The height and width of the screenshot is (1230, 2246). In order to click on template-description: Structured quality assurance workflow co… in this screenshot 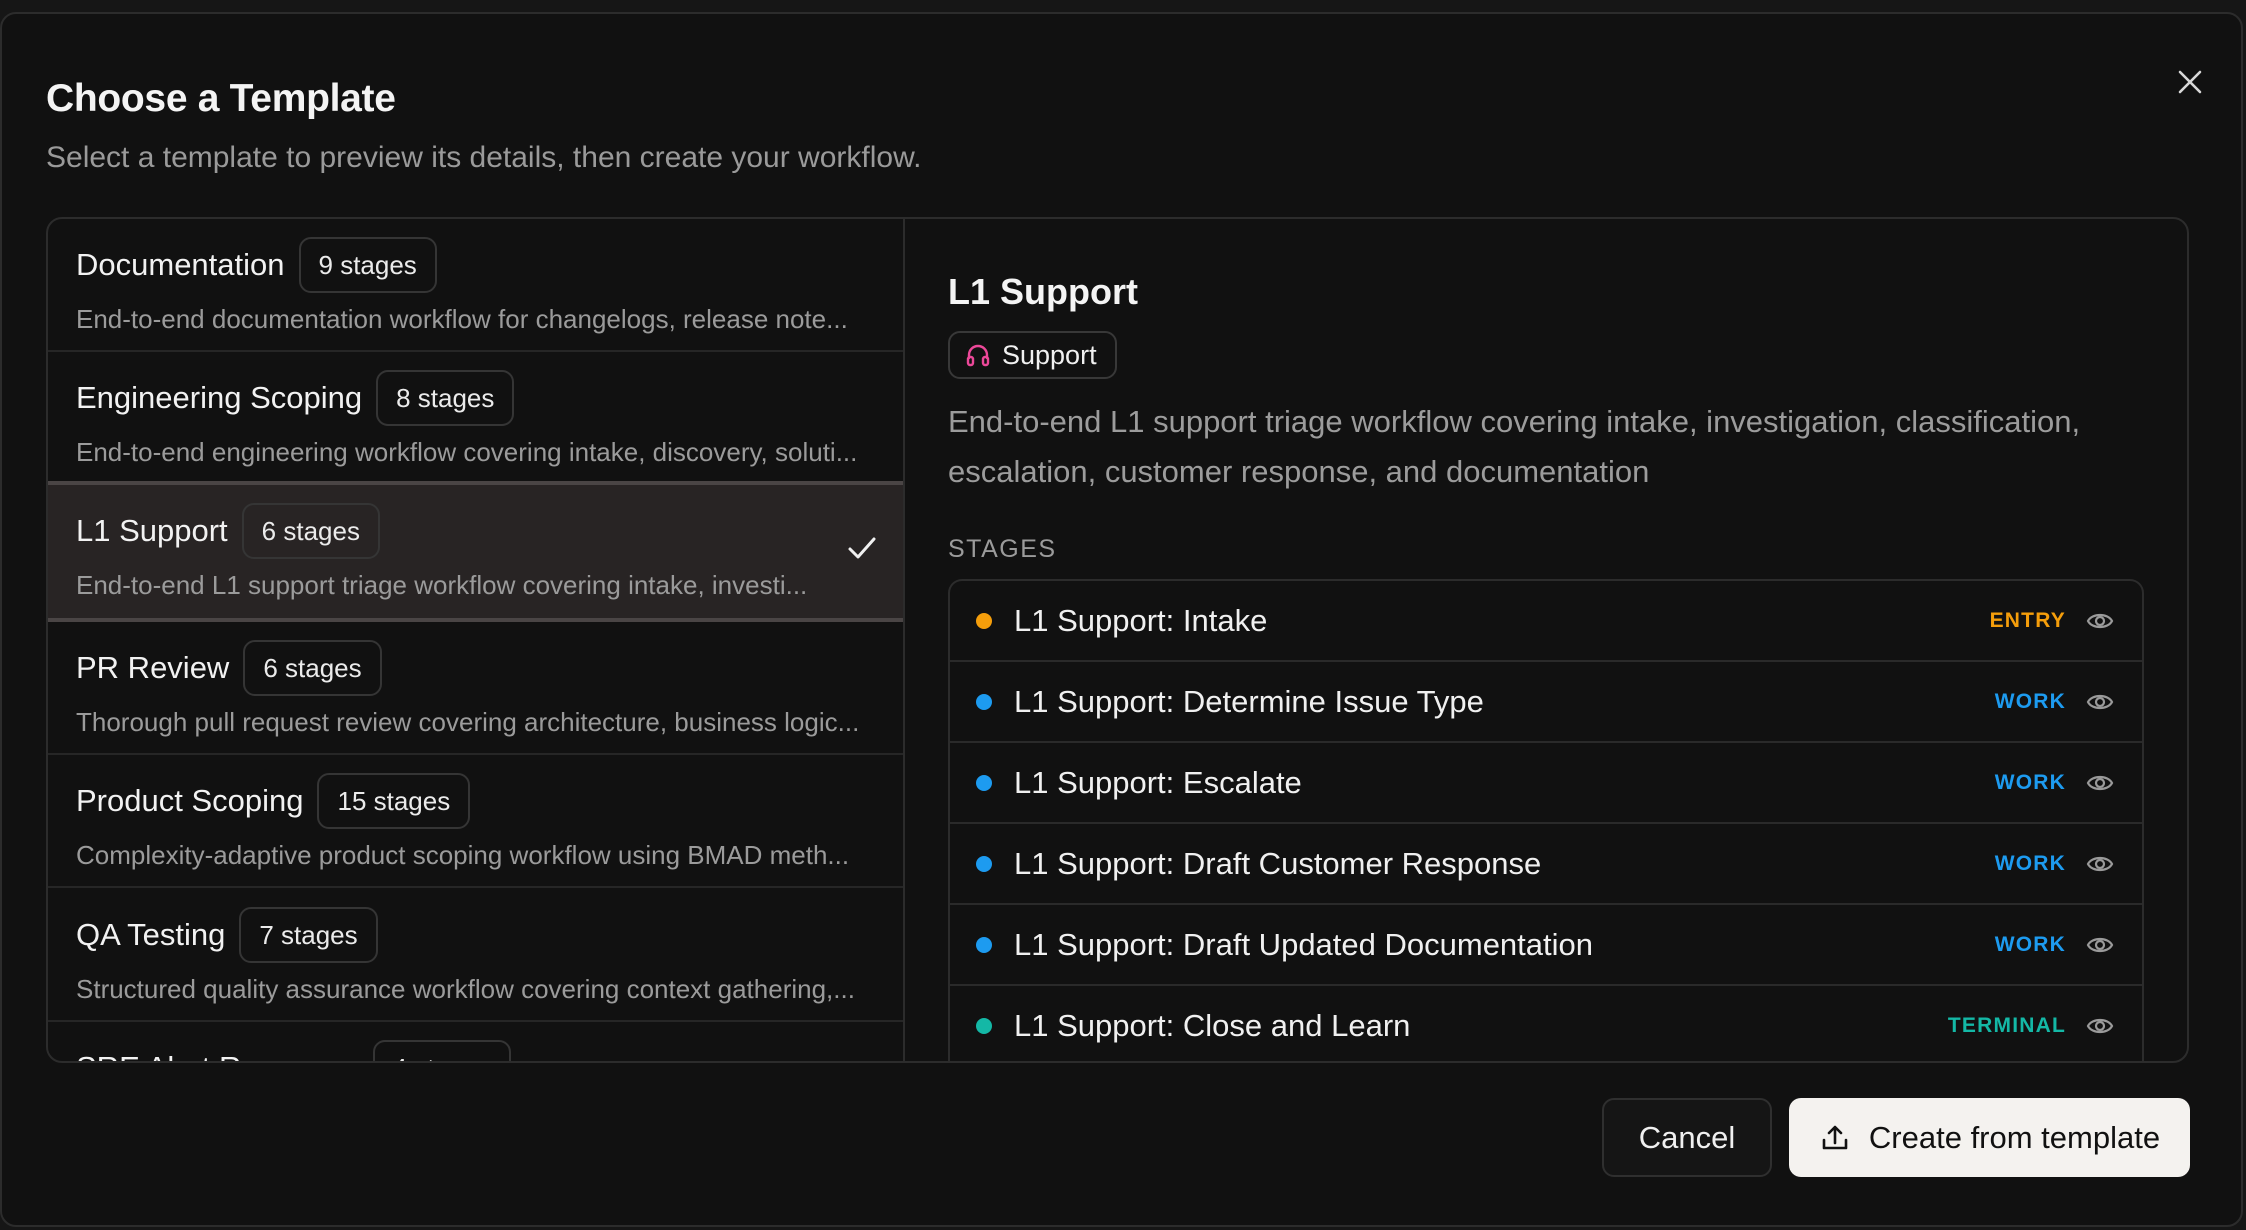, I will do `click(465, 989)`.